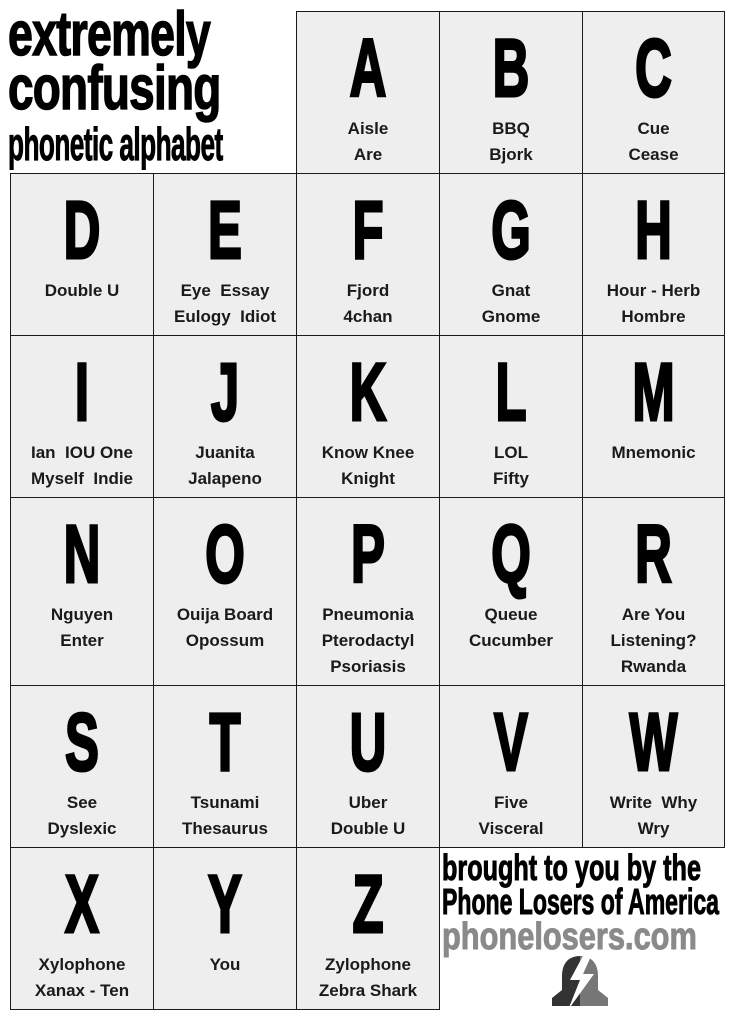  Describe the element at coordinates (511, 68) in the screenshot. I see `letter-glyph: B` at that location.